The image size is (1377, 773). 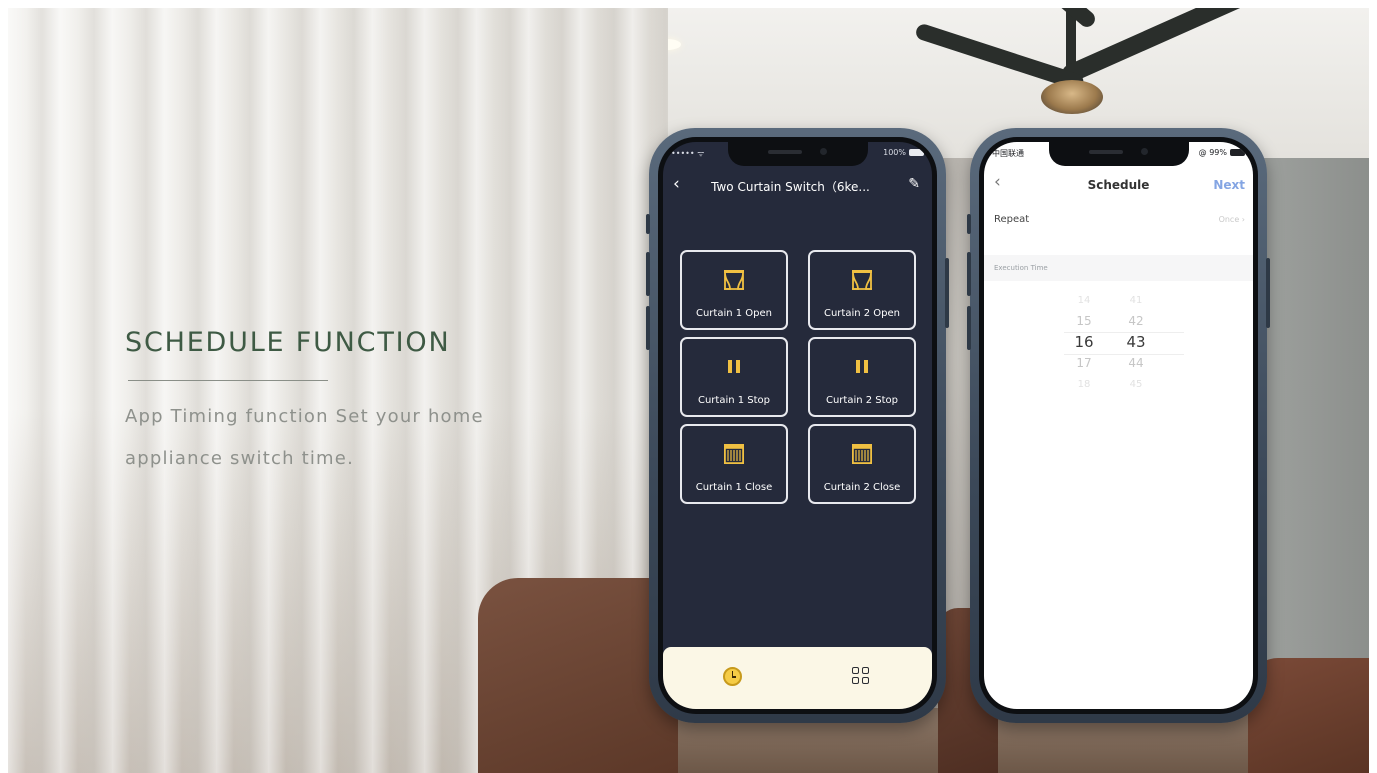 I want to click on sofa-left, so click(x=578, y=675).